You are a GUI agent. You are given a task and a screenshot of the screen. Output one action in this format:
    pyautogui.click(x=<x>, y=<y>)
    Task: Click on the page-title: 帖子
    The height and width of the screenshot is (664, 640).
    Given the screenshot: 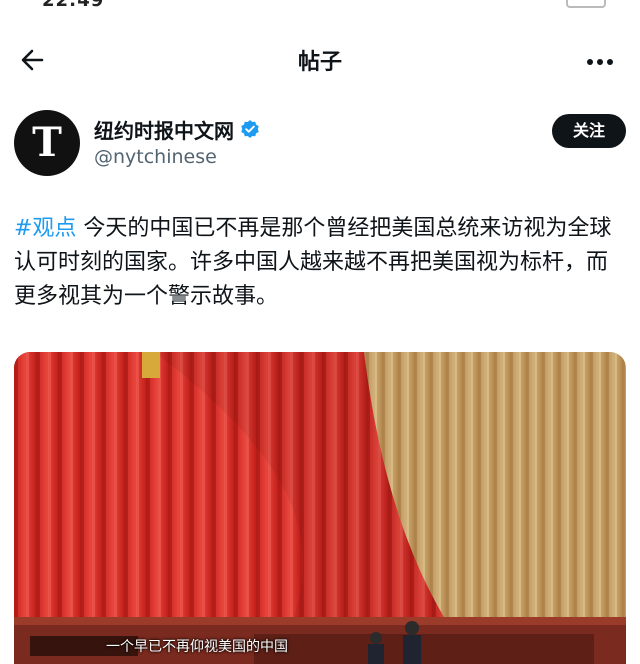 What is the action you would take?
    pyautogui.click(x=319, y=62)
    